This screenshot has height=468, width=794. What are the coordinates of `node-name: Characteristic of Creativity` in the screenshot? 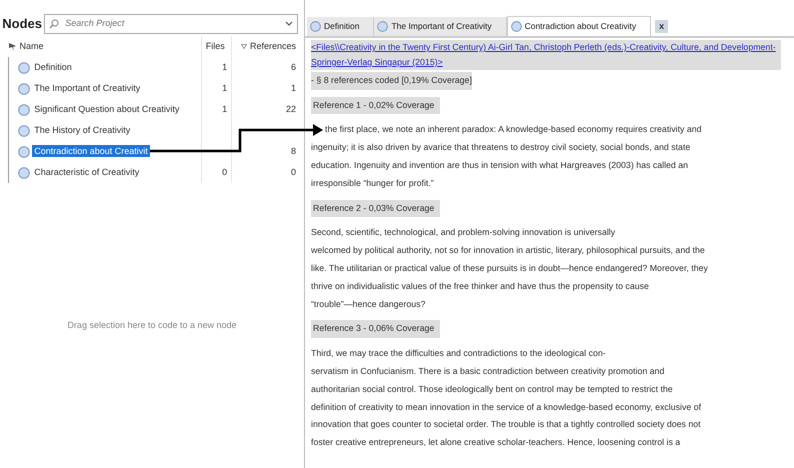 It's located at (87, 172).